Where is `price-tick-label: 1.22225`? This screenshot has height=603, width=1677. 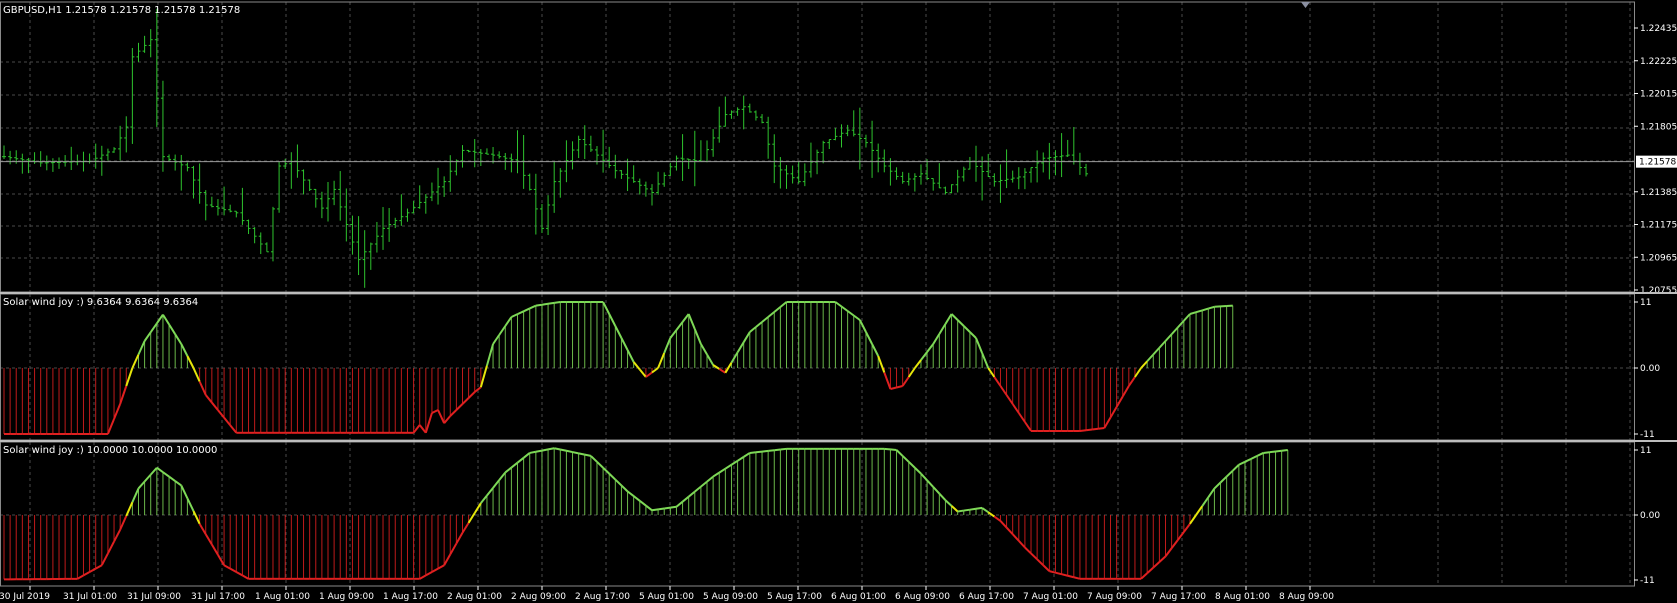
price-tick-label: 1.22225 is located at coordinates (1658, 62).